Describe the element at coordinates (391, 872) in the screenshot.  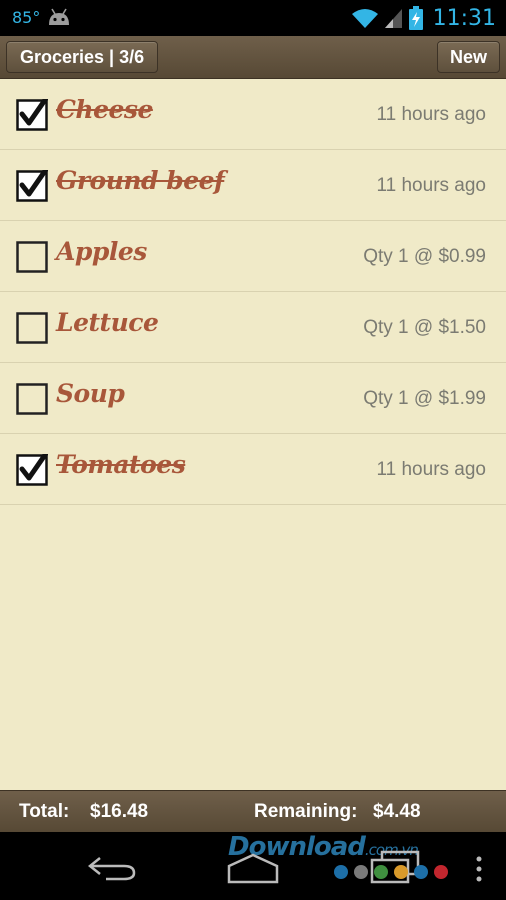
I see `watermark-dots` at that location.